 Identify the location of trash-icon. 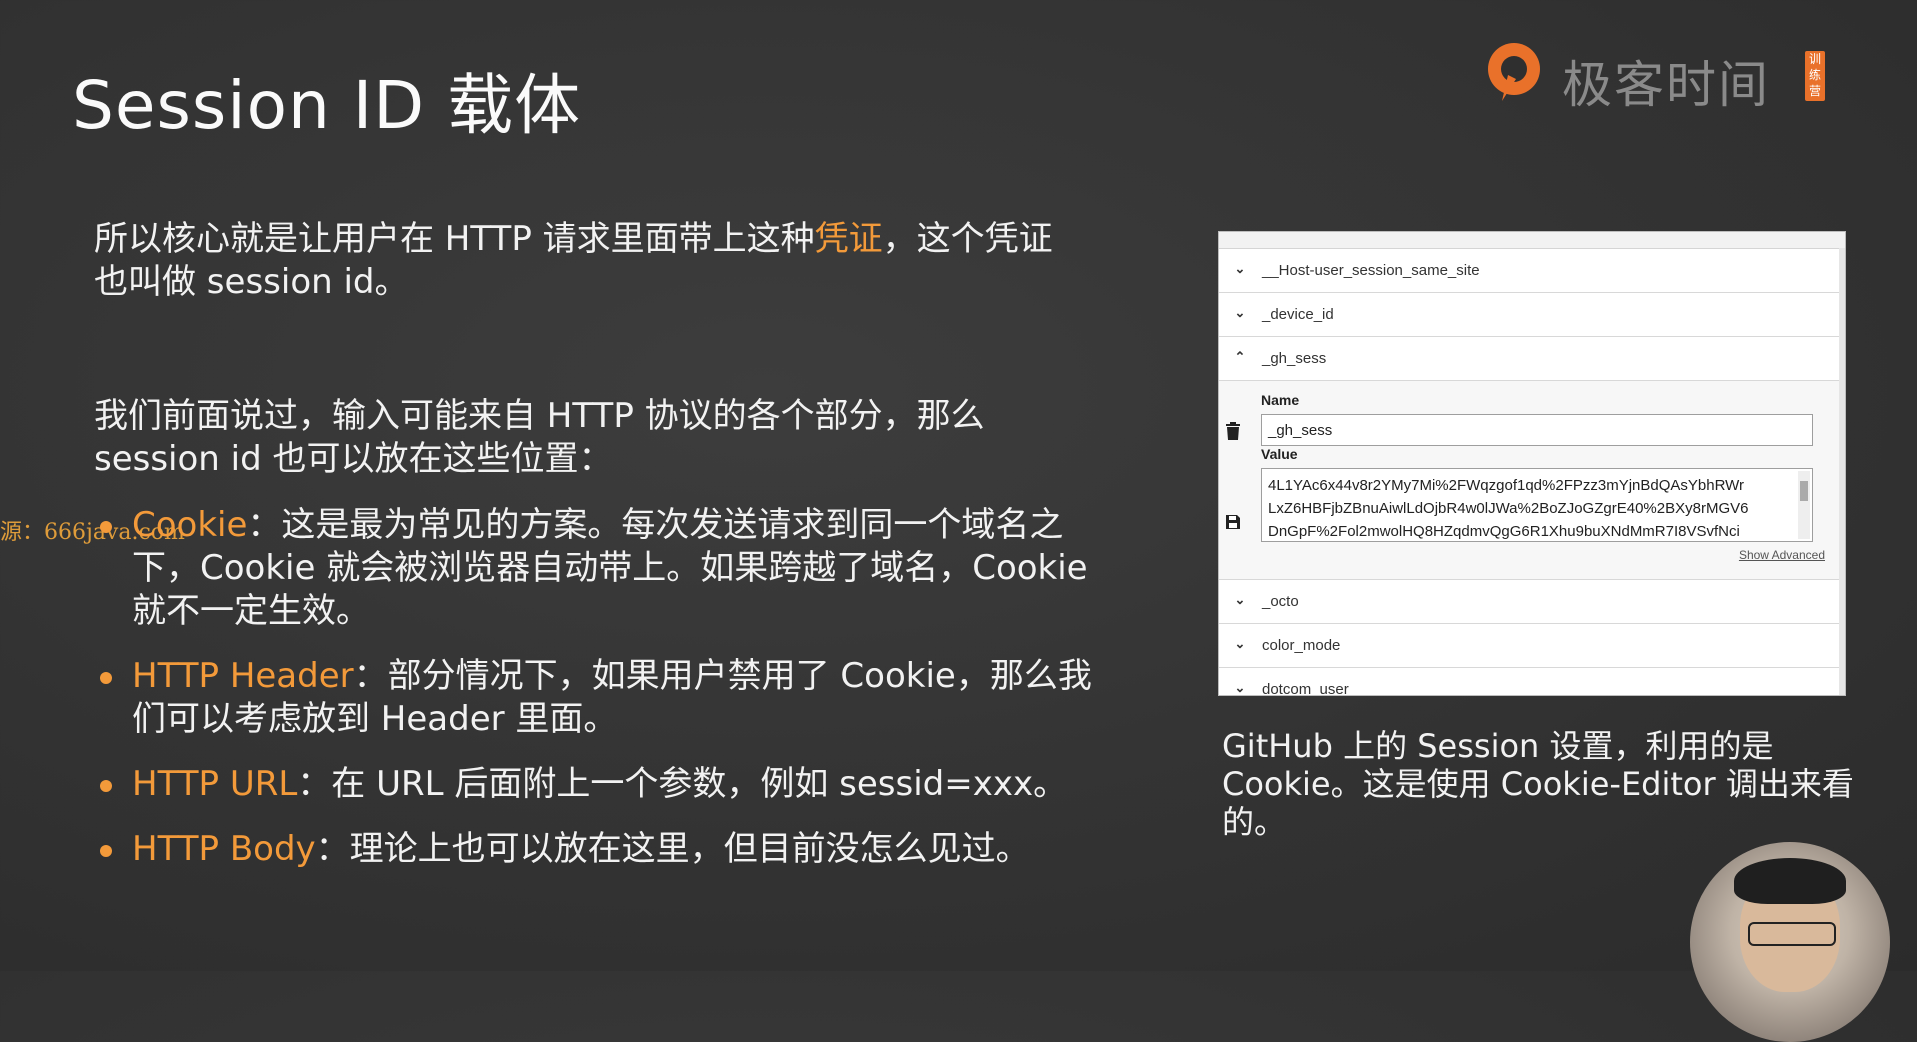
(1233, 431).